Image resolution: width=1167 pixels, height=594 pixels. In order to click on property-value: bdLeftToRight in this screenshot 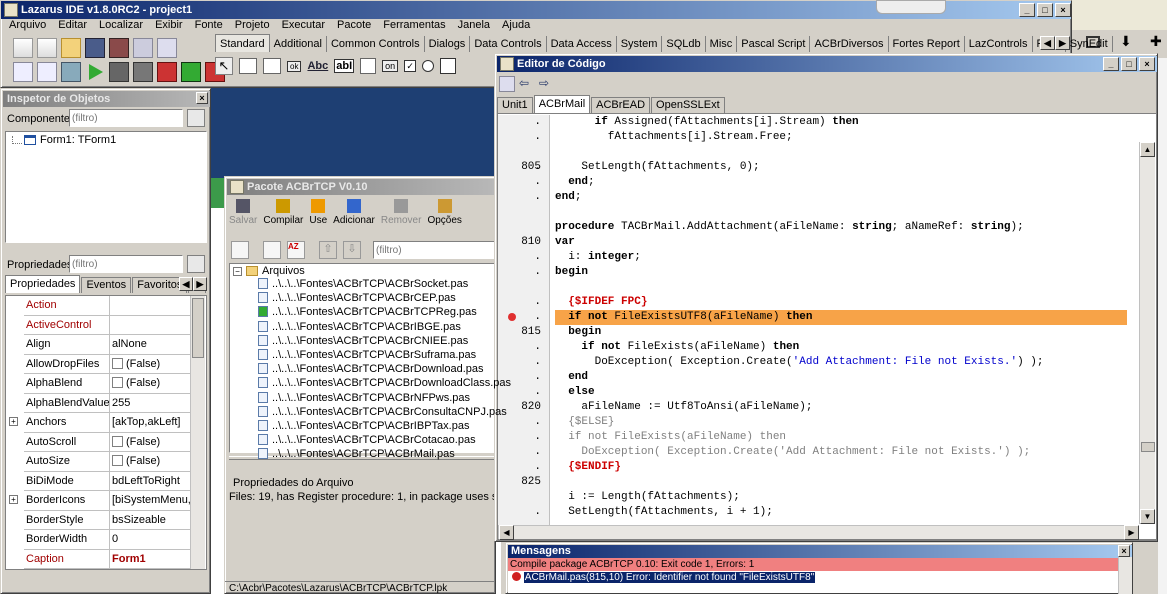, I will do `click(151, 481)`.